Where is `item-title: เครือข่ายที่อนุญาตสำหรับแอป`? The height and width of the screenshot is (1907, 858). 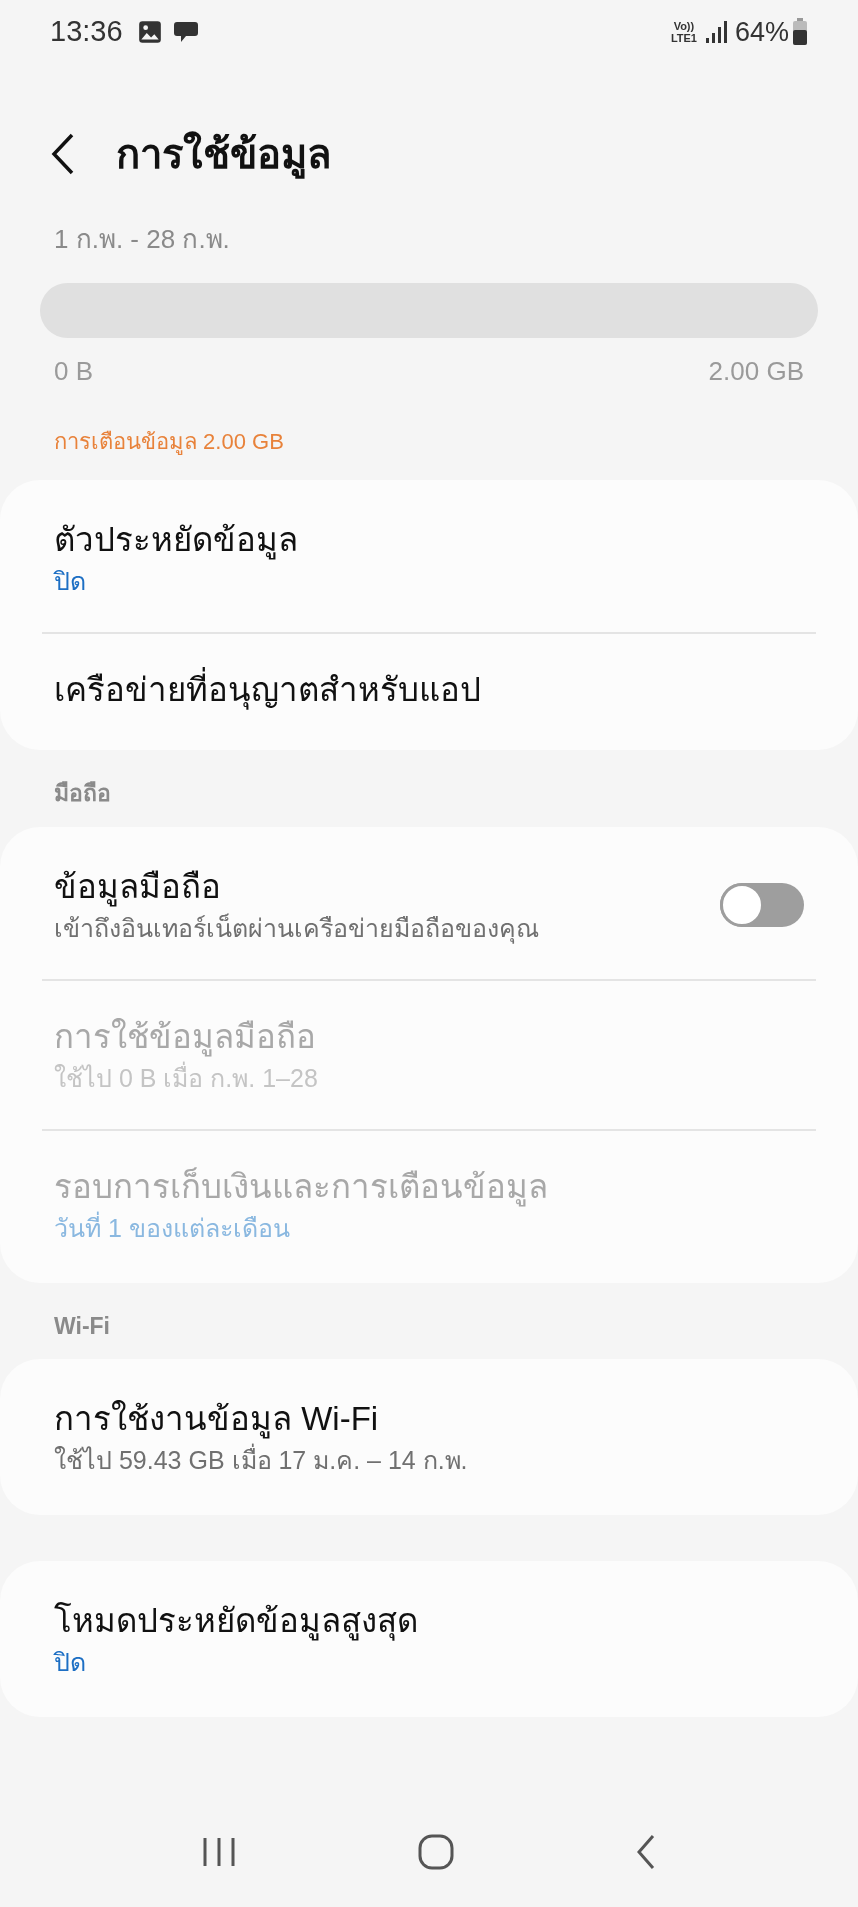
item-title: เครือข่ายที่อนุญาตสำหรับแอป is located at coordinates (429, 690).